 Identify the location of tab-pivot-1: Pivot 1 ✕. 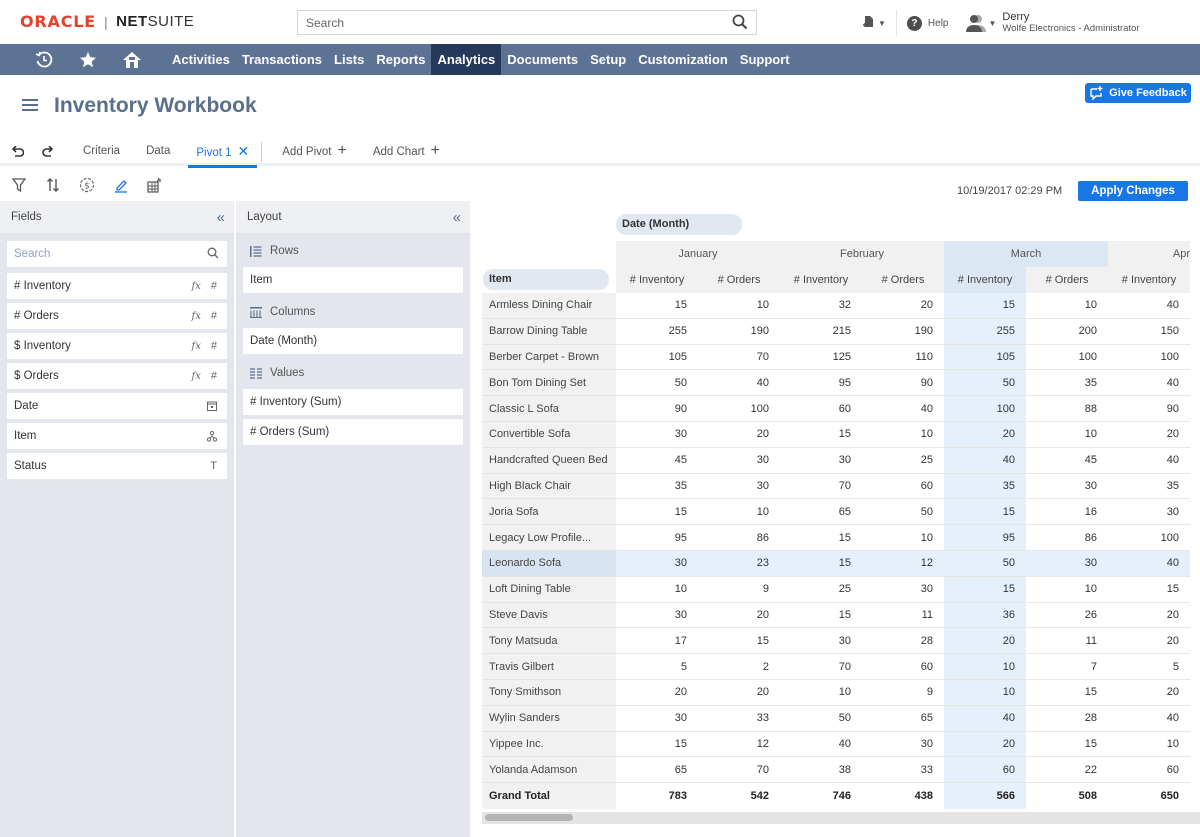
(223, 154).